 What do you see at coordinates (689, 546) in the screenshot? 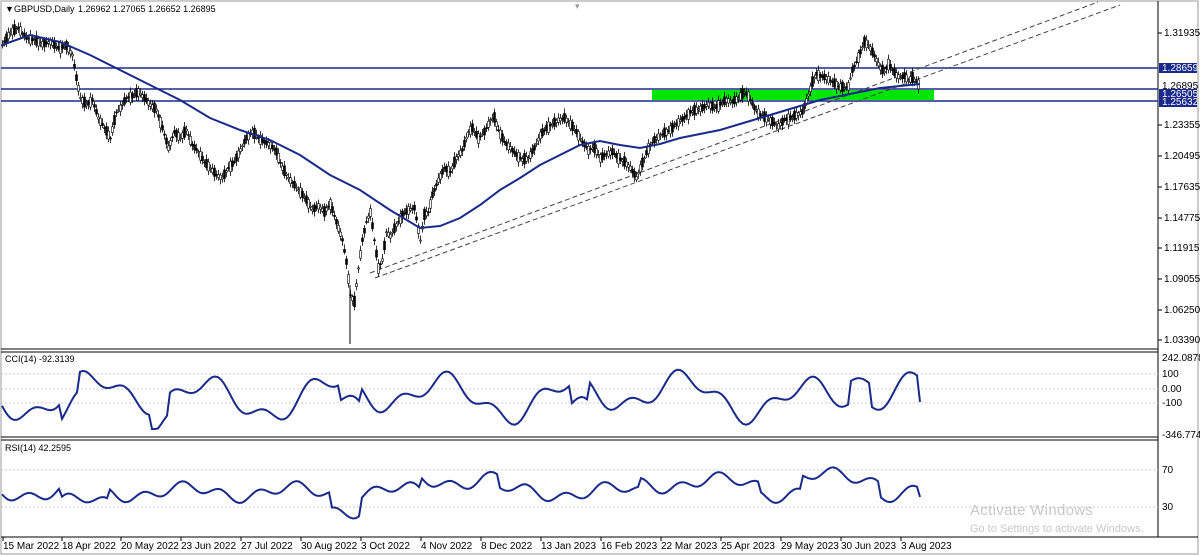
I see `date-tick-label: 22 Mar 2023` at bounding box center [689, 546].